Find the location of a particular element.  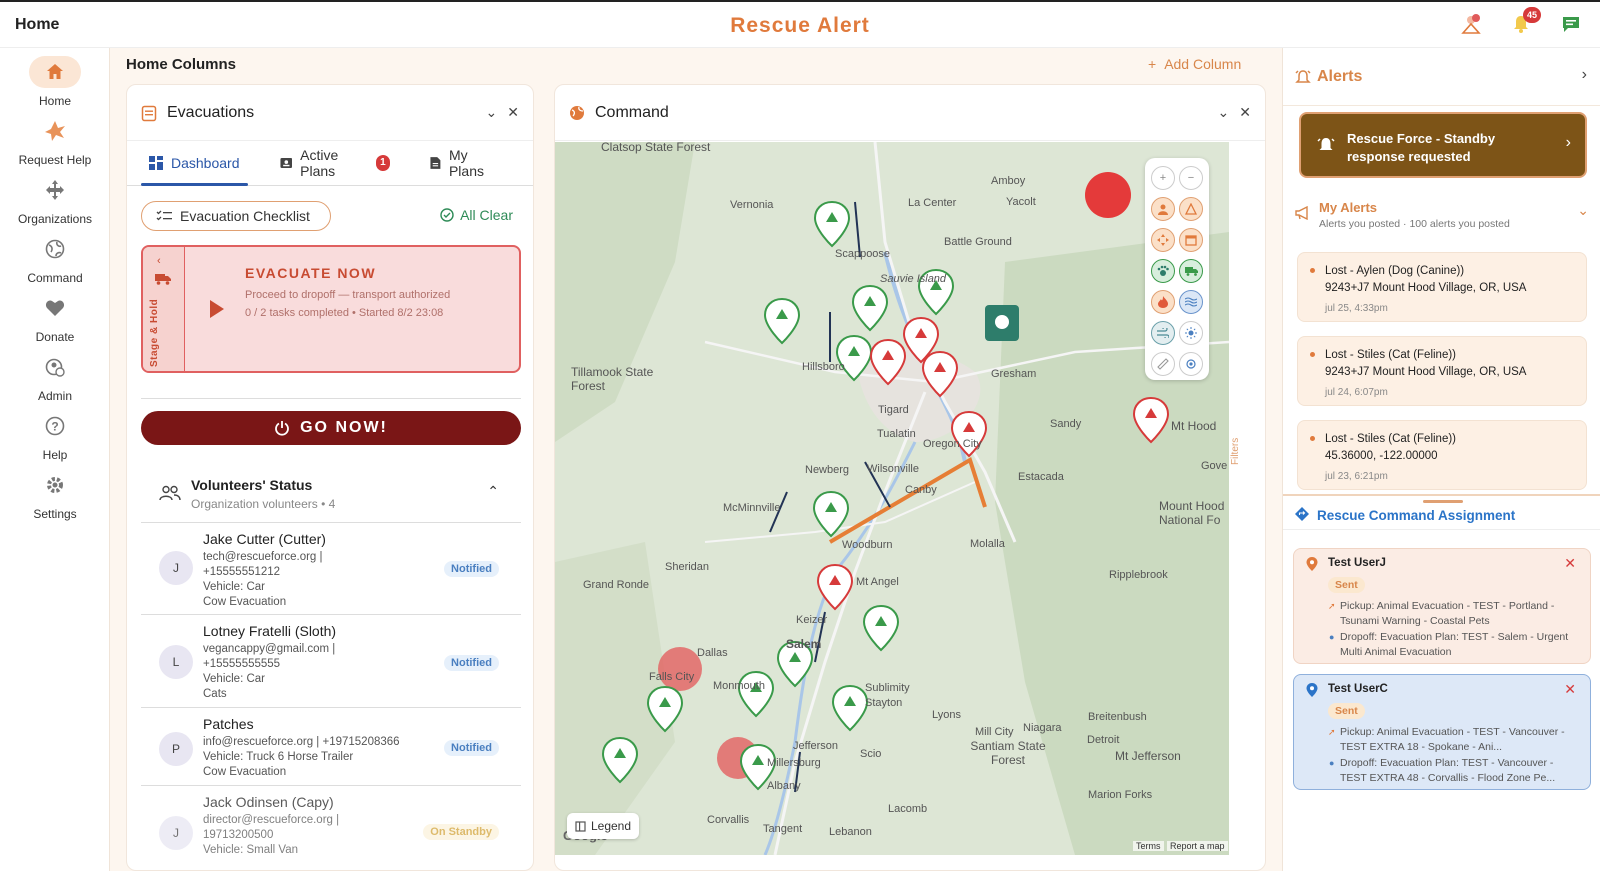

chevron-down-icon: ⌄ is located at coordinates (1583, 210).